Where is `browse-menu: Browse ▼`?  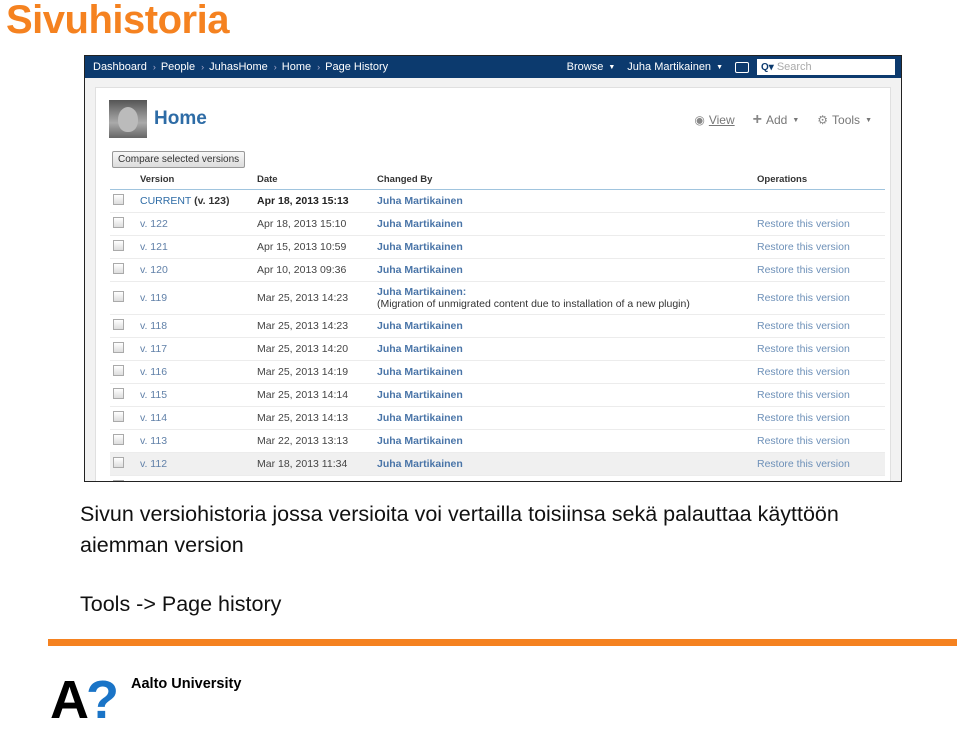
browse-menu: Browse ▼ is located at coordinates (591, 67).